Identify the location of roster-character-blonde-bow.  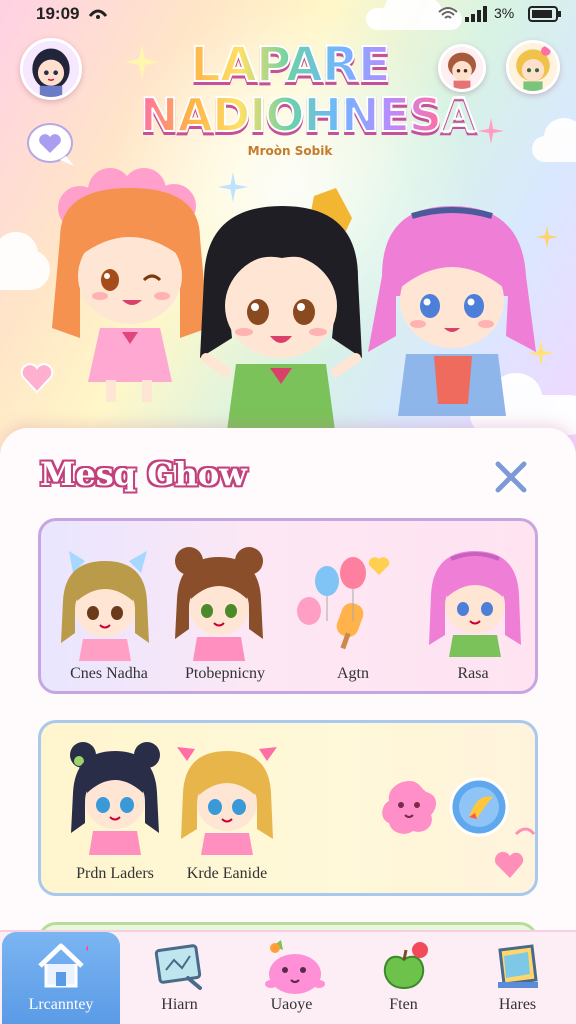
(227, 799).